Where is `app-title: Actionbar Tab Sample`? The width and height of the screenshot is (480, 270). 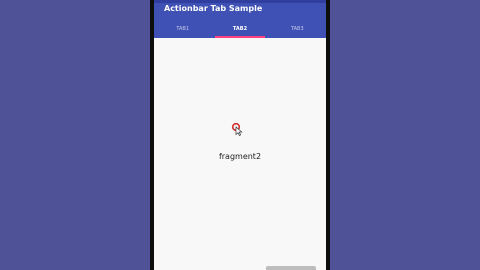 app-title: Actionbar Tab Sample is located at coordinates (213, 8).